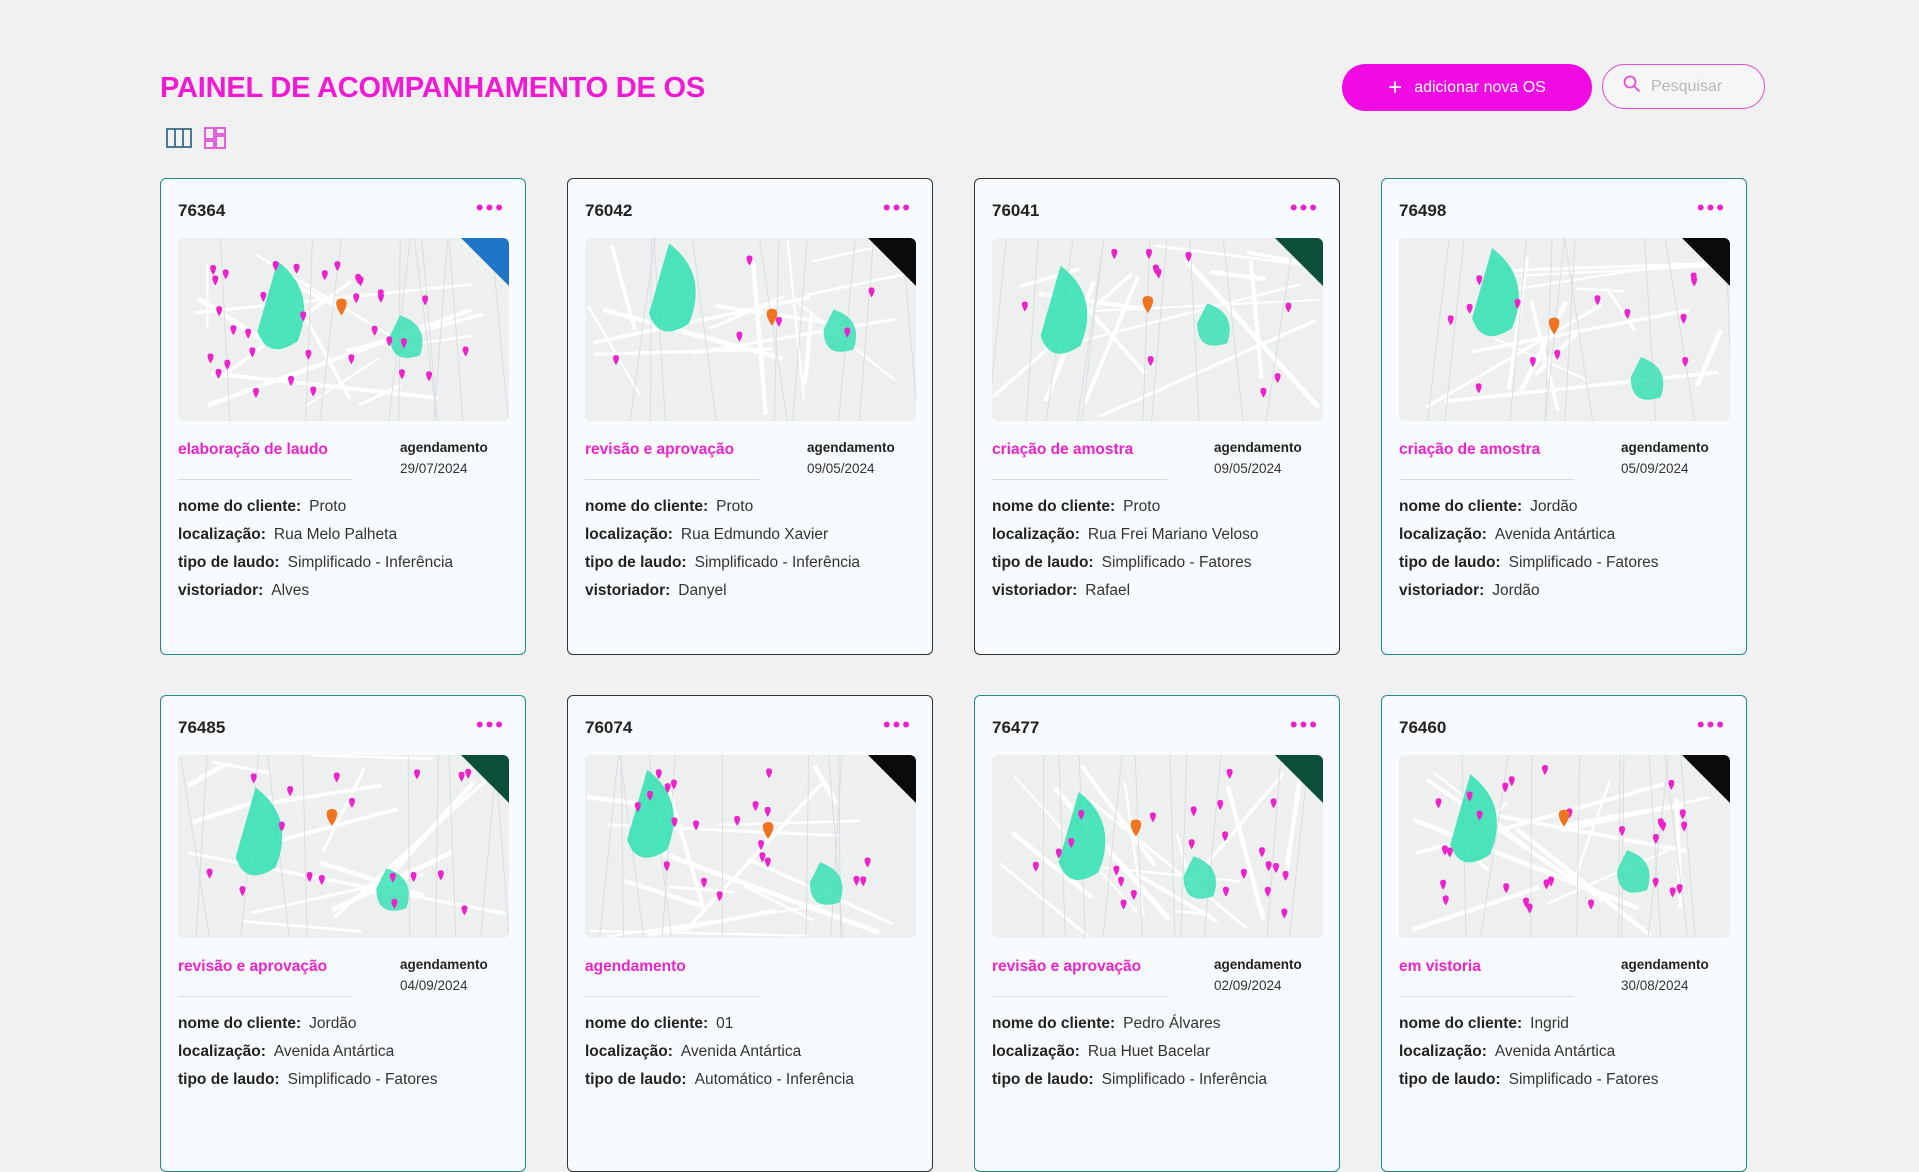 The width and height of the screenshot is (1919, 1172). What do you see at coordinates (1422, 728) in the screenshot?
I see `os-id: 76460` at bounding box center [1422, 728].